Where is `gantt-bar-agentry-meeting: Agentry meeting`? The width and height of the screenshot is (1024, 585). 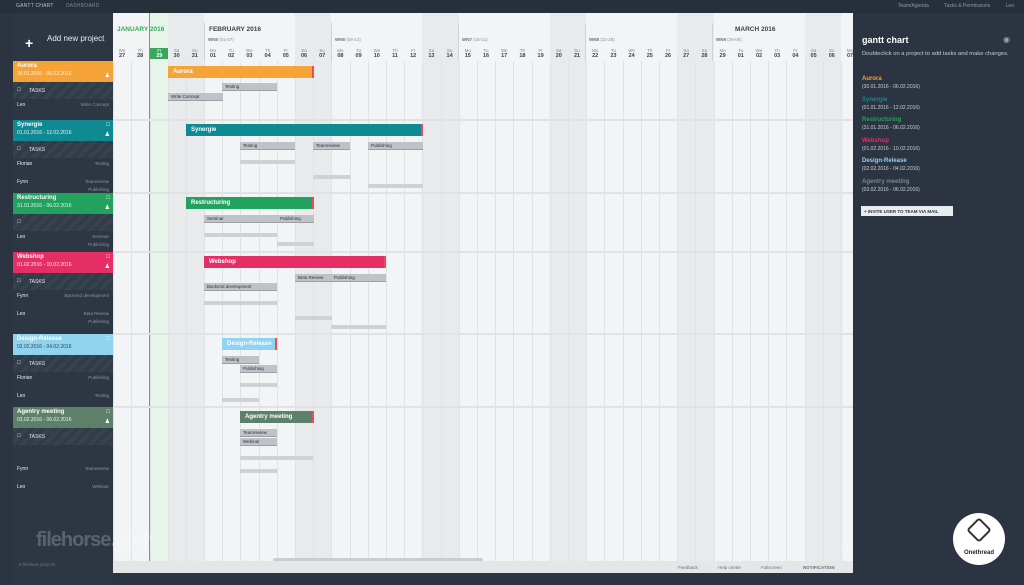 gantt-bar-agentry-meeting: Agentry meeting is located at coordinates (277, 417).